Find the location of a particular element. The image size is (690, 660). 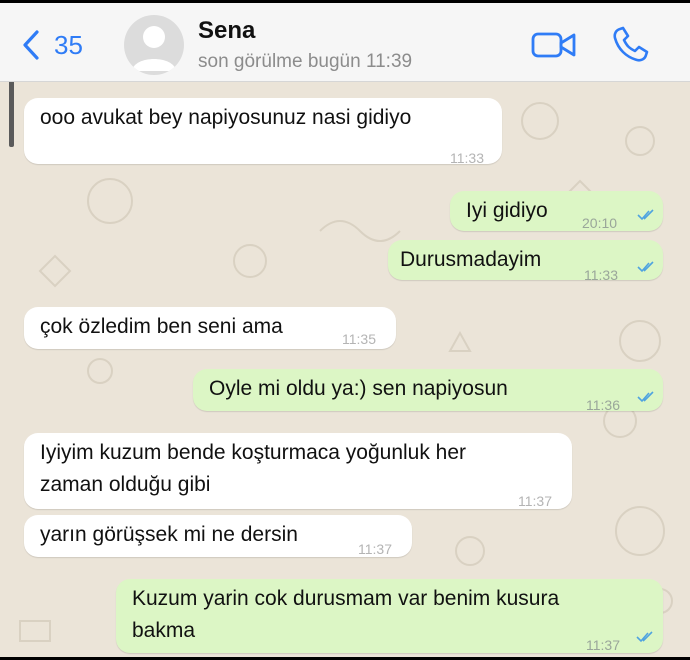

incoming-message: çok özledim ben seni ama 11:35 is located at coordinates (210, 328).